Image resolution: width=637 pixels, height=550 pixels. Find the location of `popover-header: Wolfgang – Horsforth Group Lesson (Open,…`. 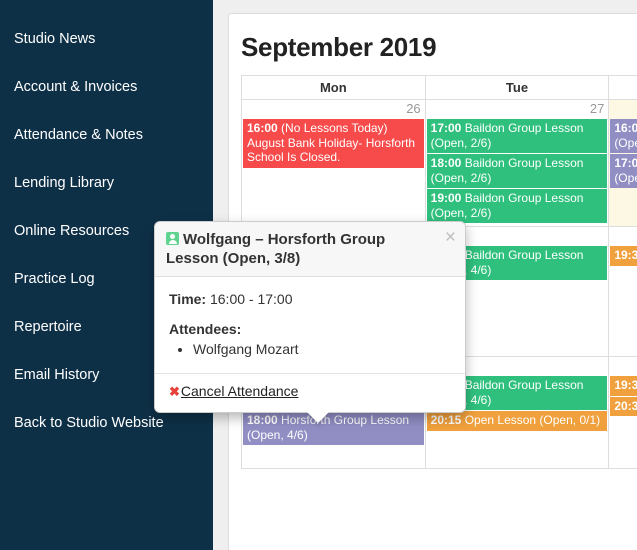

popover-header: Wolfgang – Horsforth Group Lesson (Open,… is located at coordinates (310, 249).